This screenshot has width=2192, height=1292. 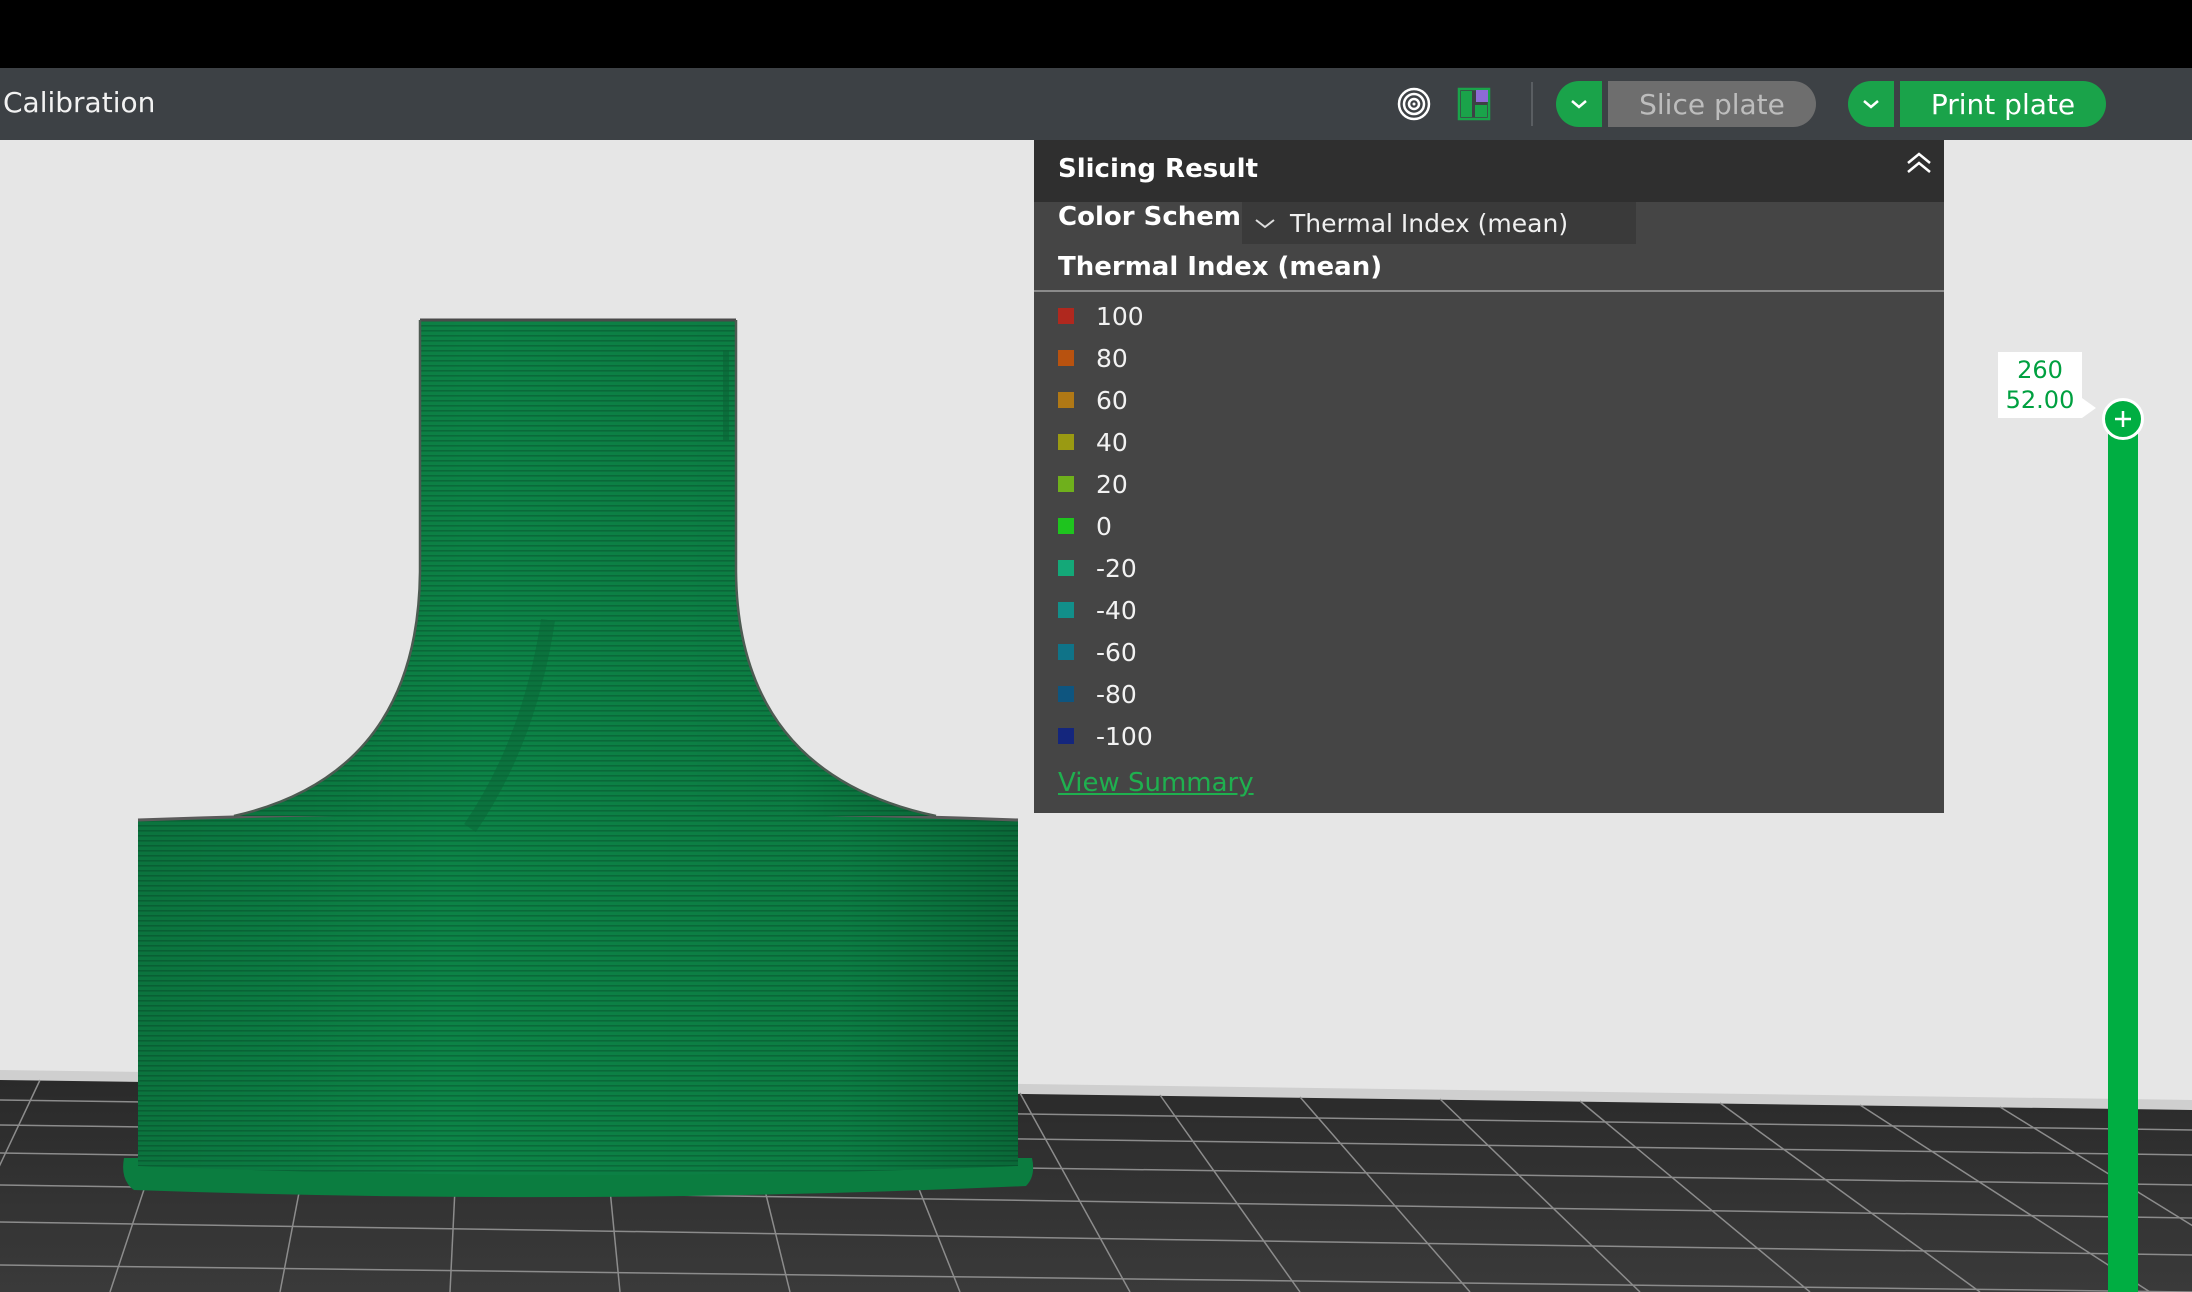 What do you see at coordinates (1112, 484) in the screenshot?
I see `legend-value: 20` at bounding box center [1112, 484].